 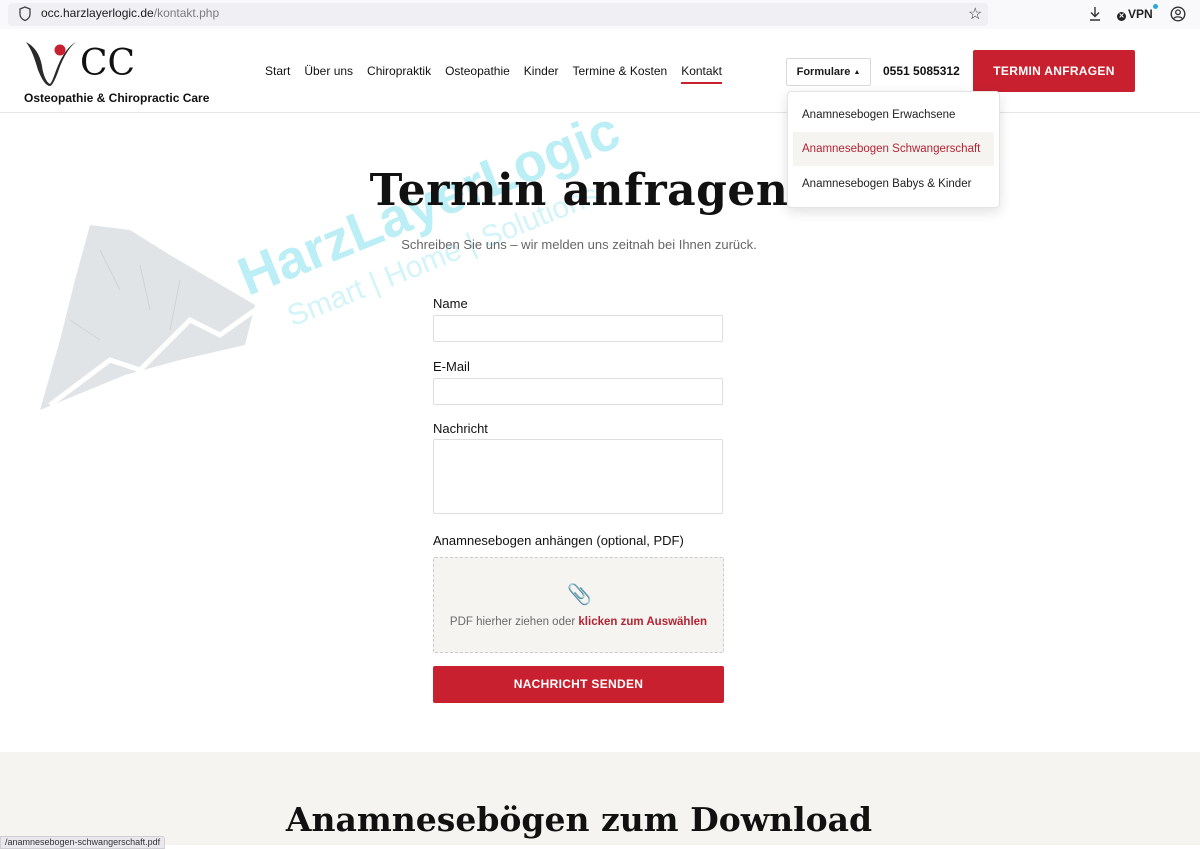 What do you see at coordinates (857, 72) in the screenshot?
I see `caret-up-icon: ▲` at bounding box center [857, 72].